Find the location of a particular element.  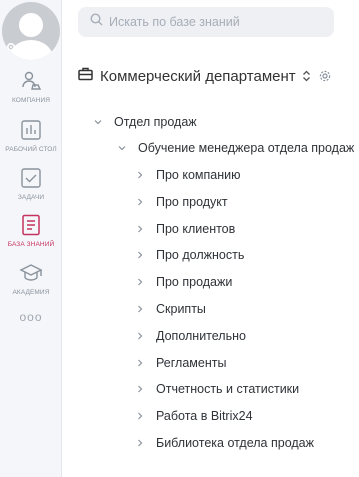

sidebar-item-label: Академия is located at coordinates (31, 292).